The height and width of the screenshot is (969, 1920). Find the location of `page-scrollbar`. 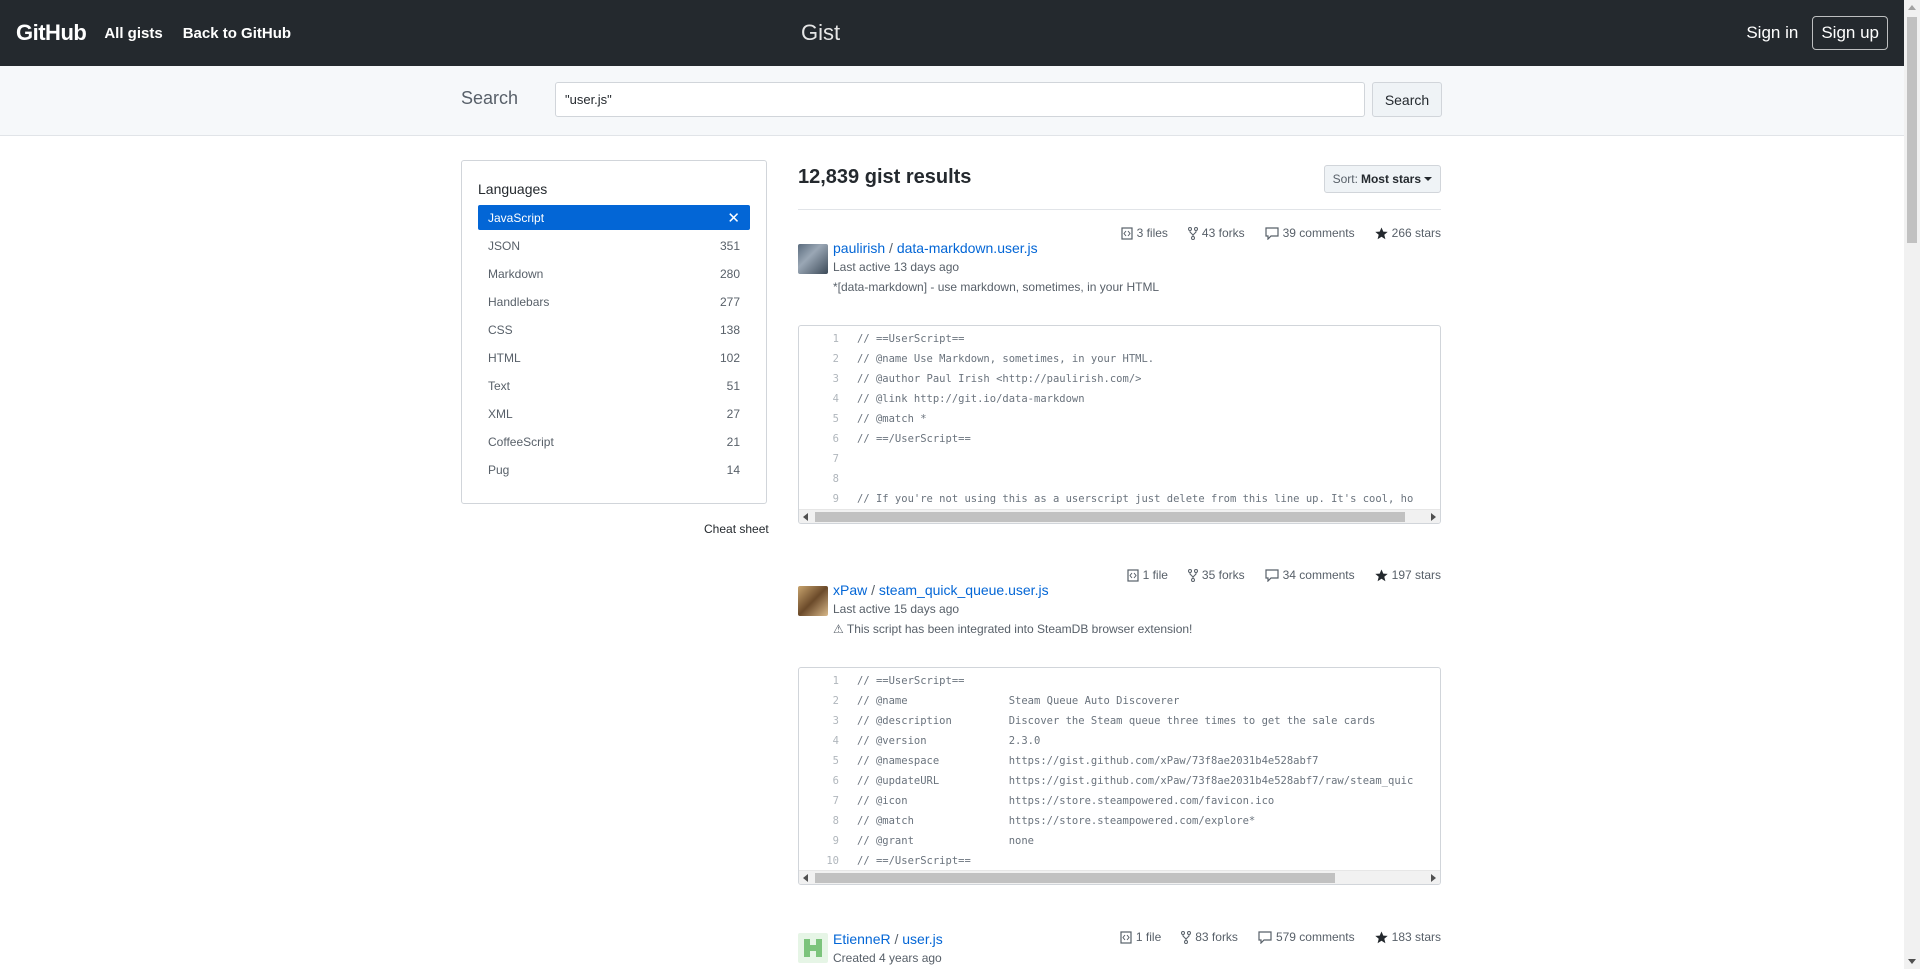

page-scrollbar is located at coordinates (1912, 484).